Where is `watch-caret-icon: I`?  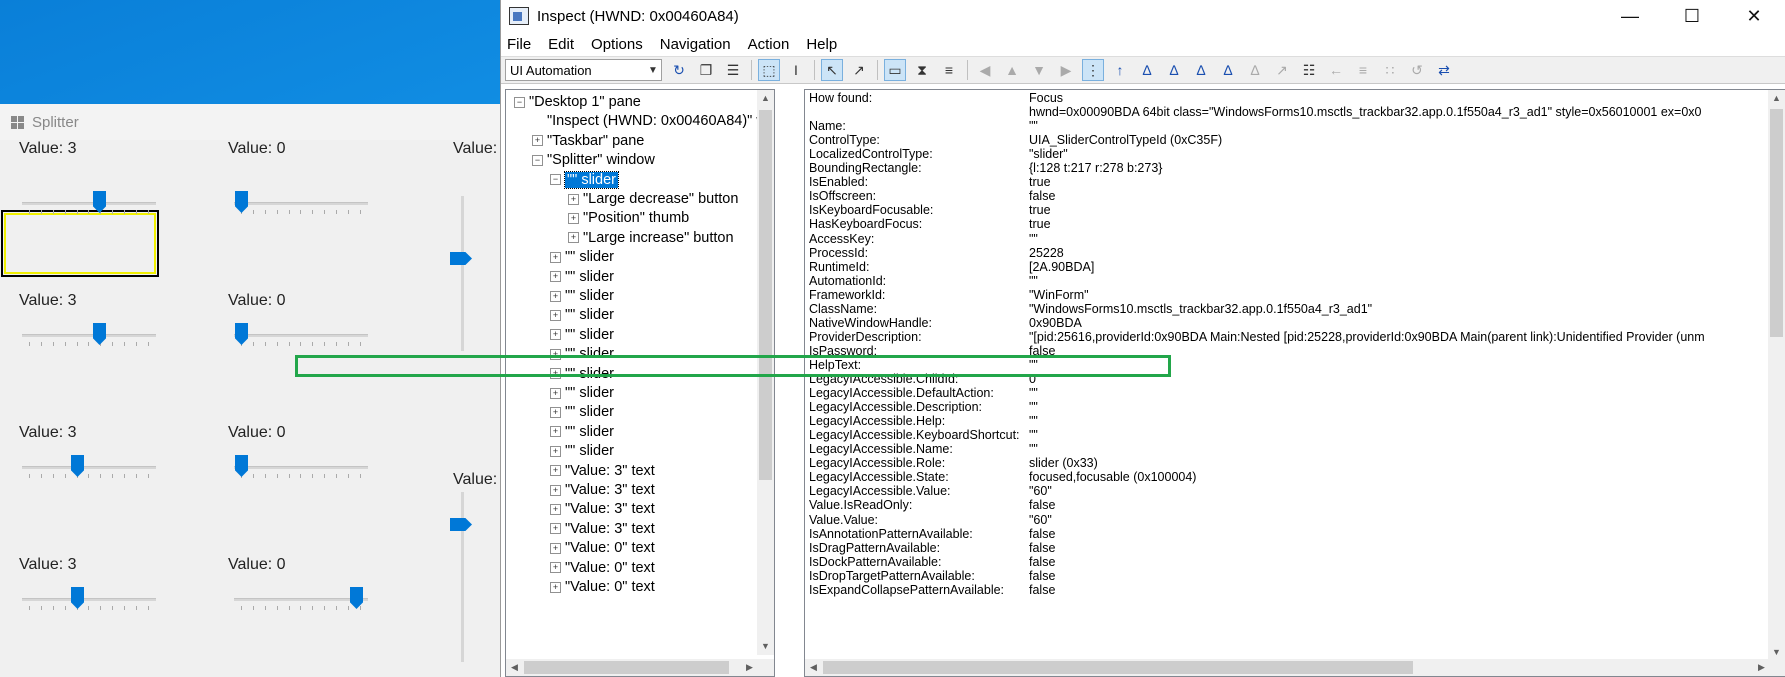
watch-caret-icon: I is located at coordinates (796, 70).